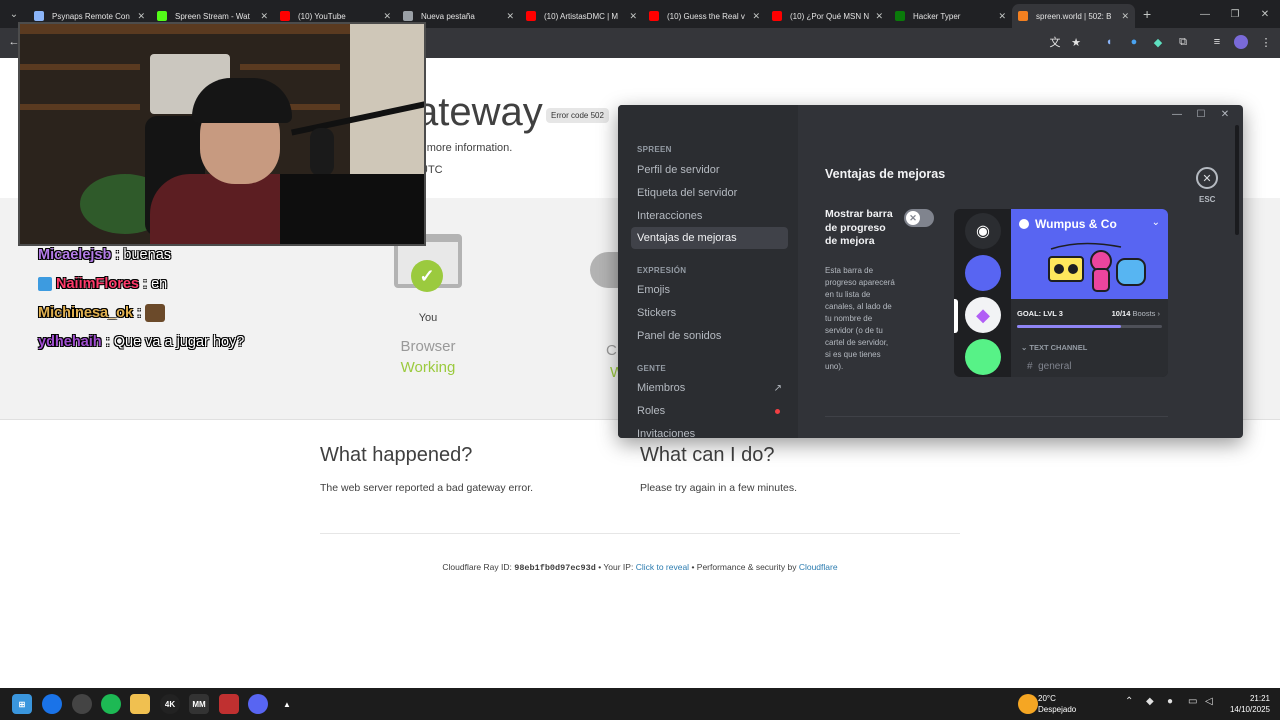  I want to click on tray-display-icon: ▭, so click(1192, 701).